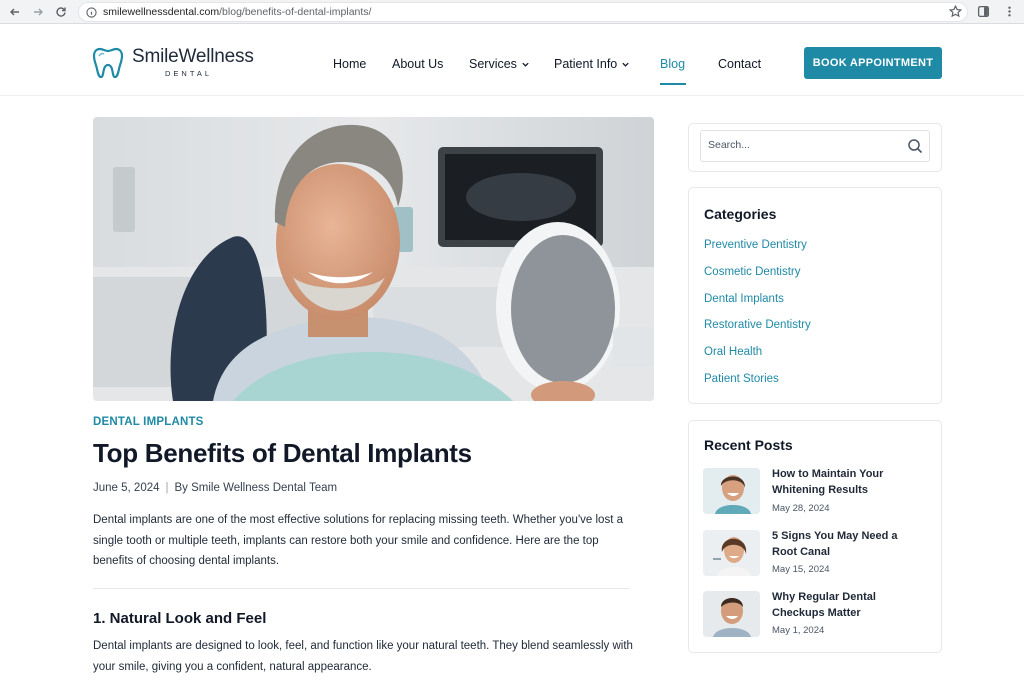 Image resolution: width=1024 pixels, height=683 pixels. I want to click on section-divider, so click(361, 588).